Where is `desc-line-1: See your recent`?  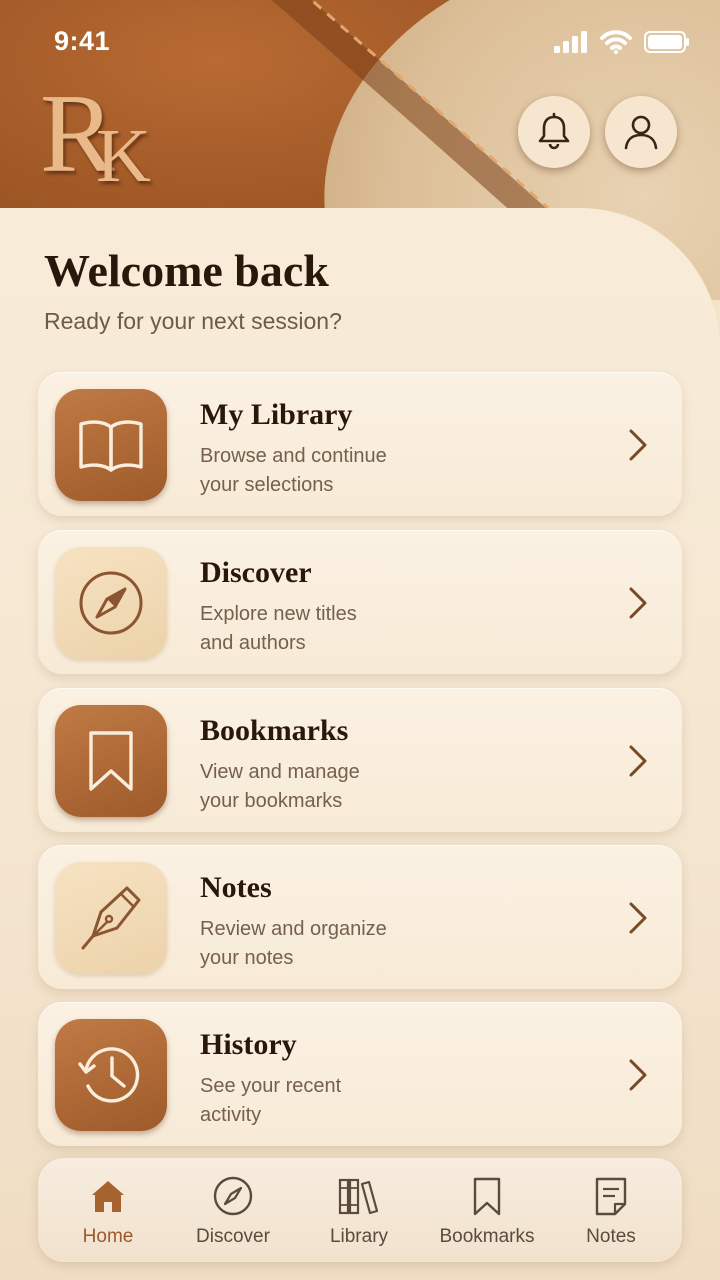 desc-line-1: See your recent is located at coordinates (271, 1086).